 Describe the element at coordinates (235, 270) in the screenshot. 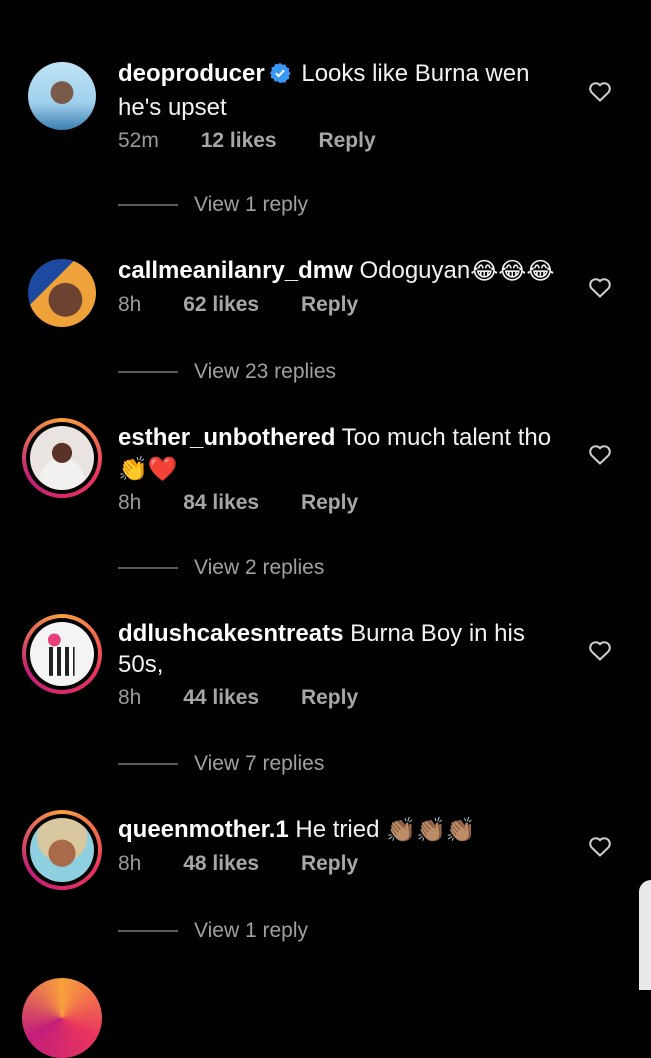

I see `comment-username: callmeanilanry_dmw` at that location.